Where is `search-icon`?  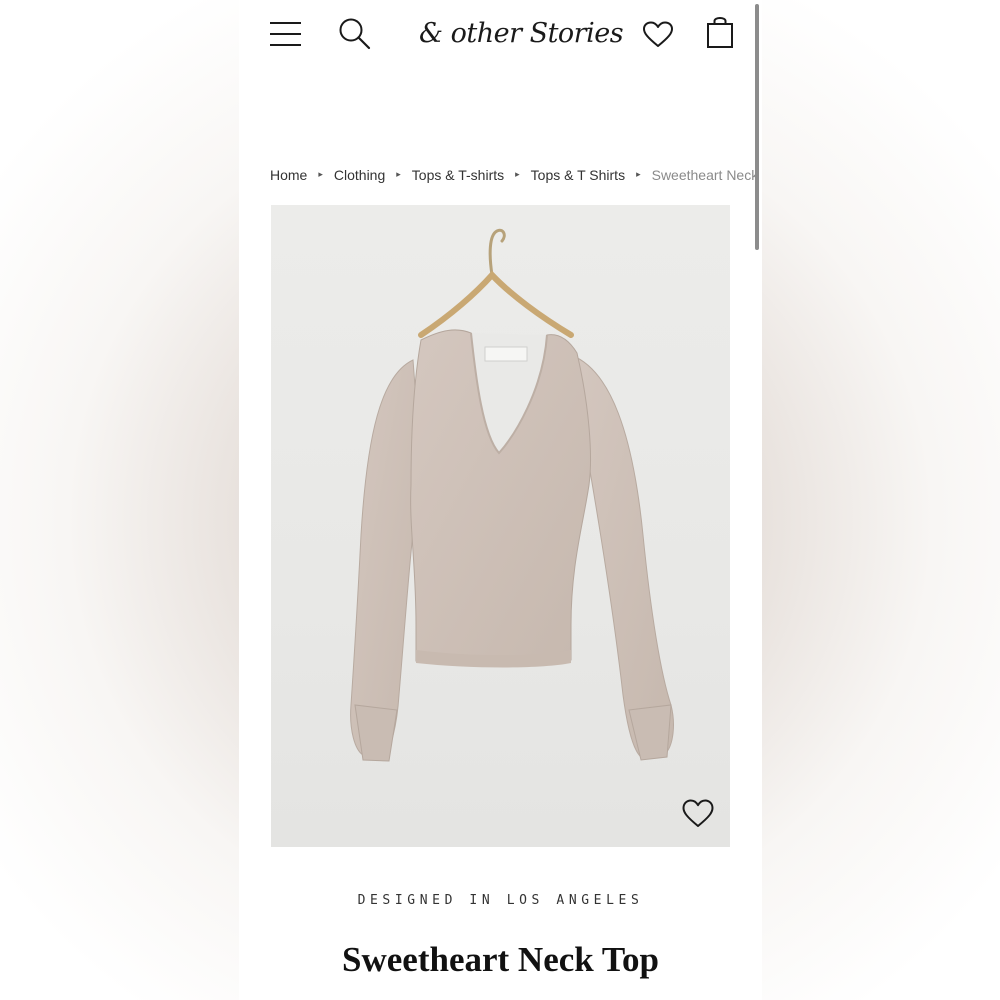
search-icon is located at coordinates (354, 33).